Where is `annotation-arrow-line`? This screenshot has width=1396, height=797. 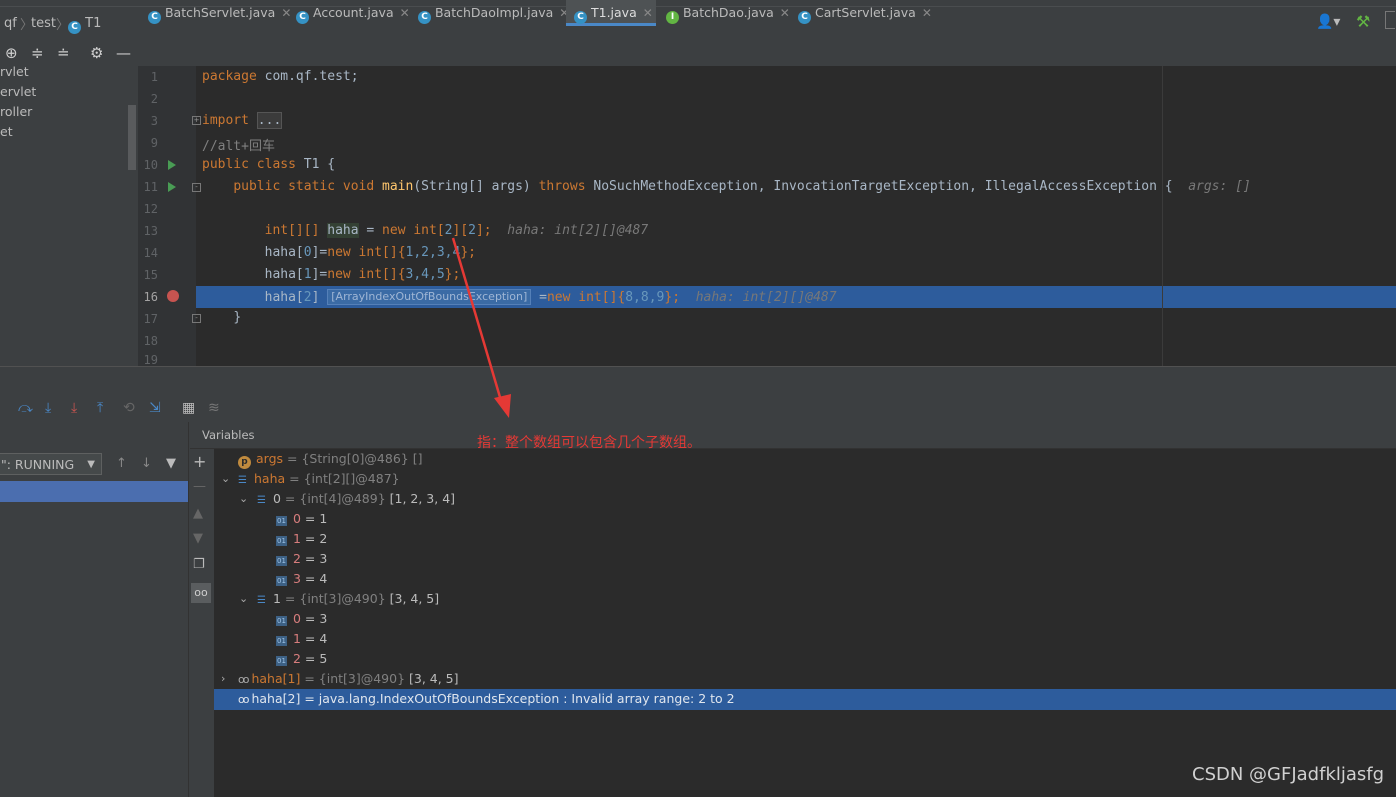 annotation-arrow-line is located at coordinates (477, 321).